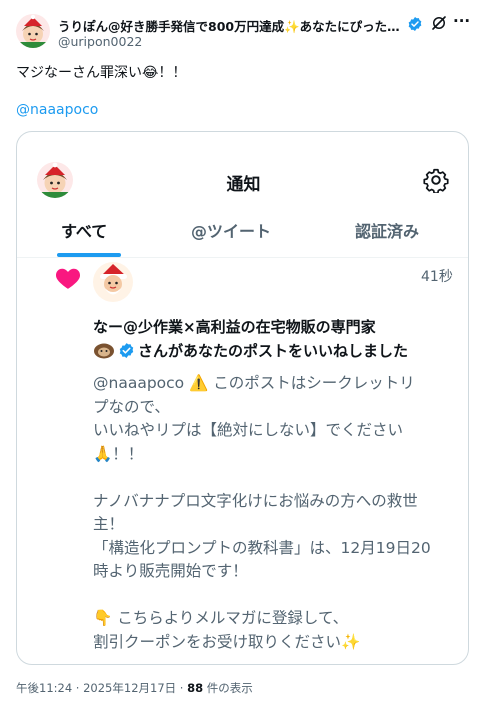 The width and height of the screenshot is (493, 712). What do you see at coordinates (100, 41) in the screenshot?
I see `author-handle: @uripon0022` at bounding box center [100, 41].